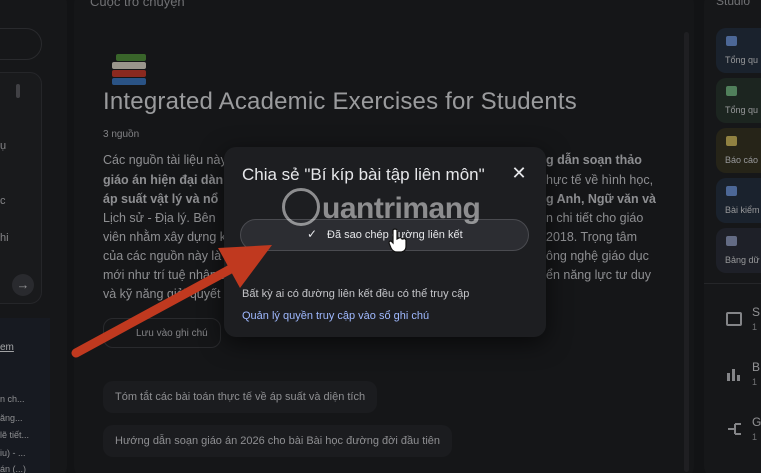 The image size is (761, 473). Describe the element at coordinates (171, 301) in the screenshot. I see `annotation-arrow-icon` at that location.